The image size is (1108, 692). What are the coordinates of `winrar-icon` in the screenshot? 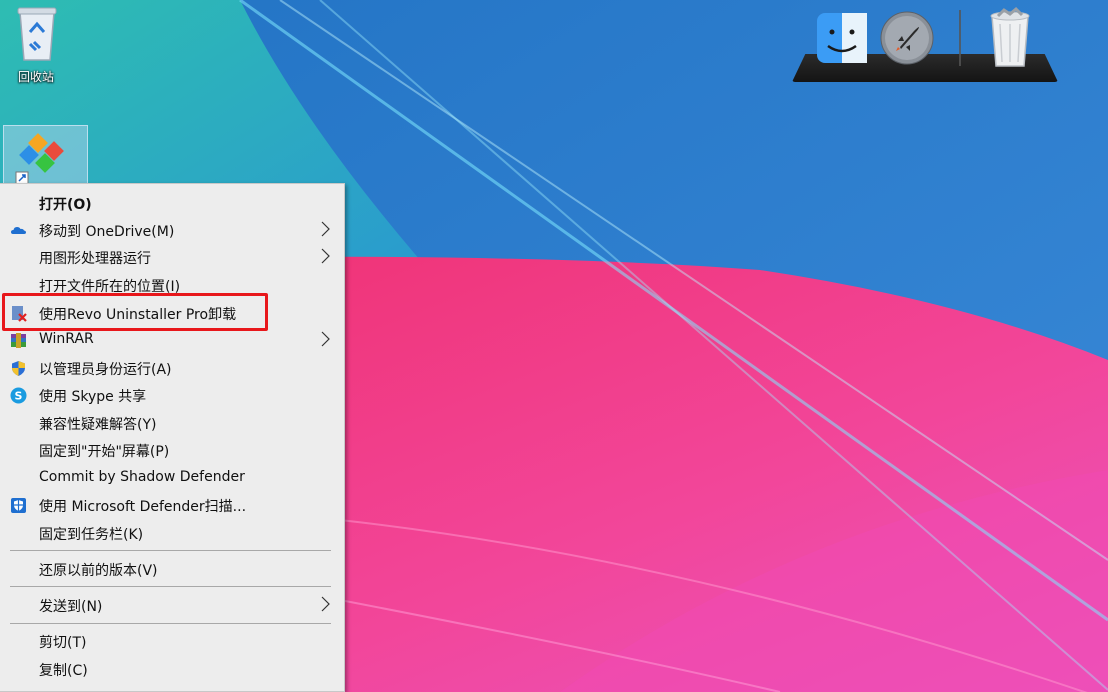 It's located at (18, 340).